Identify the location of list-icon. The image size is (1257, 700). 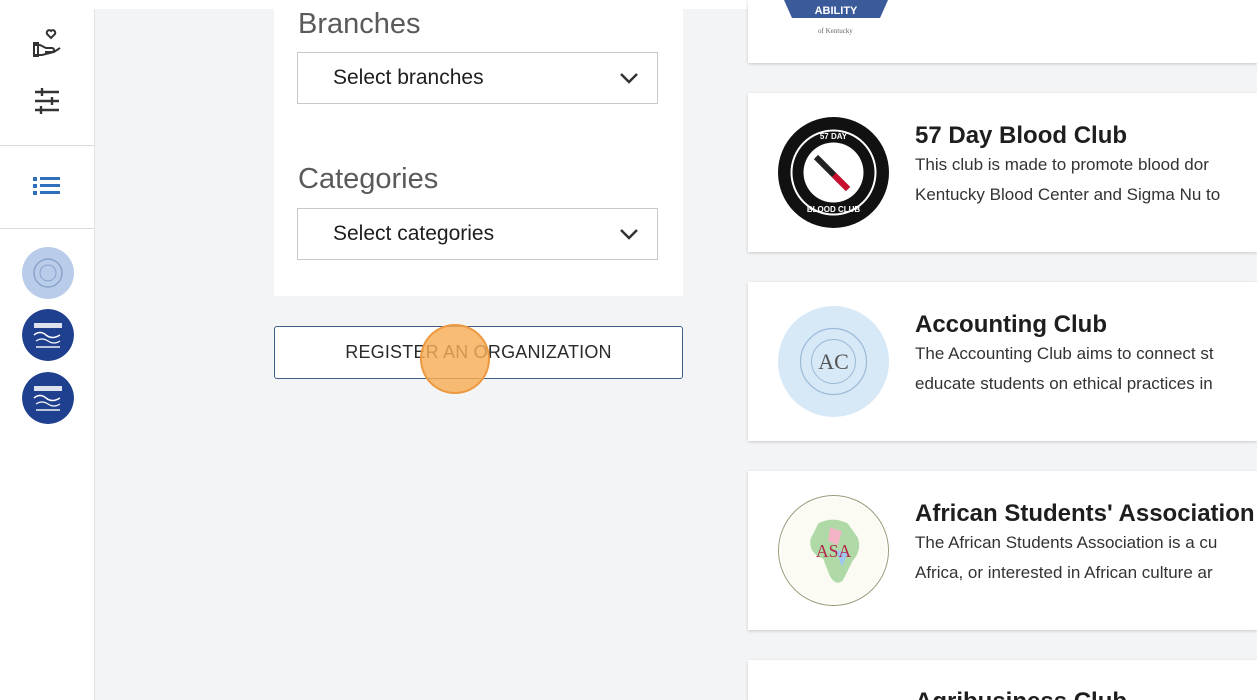
(47, 186).